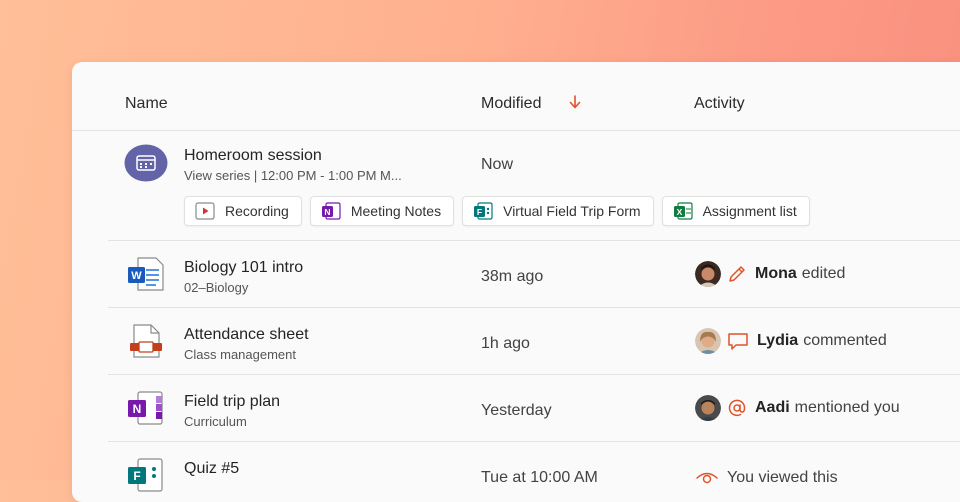 The height and width of the screenshot is (502, 960). Describe the element at coordinates (511, 104) in the screenshot. I see `column-header-modified: Modified` at that location.